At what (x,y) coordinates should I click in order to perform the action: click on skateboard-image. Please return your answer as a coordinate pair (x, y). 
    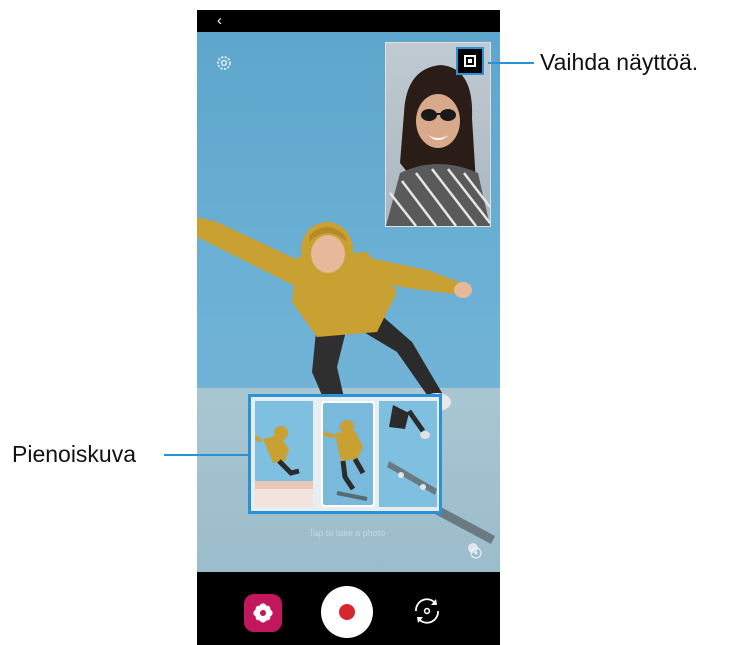
    Looking at the image, I should click on (465, 529).